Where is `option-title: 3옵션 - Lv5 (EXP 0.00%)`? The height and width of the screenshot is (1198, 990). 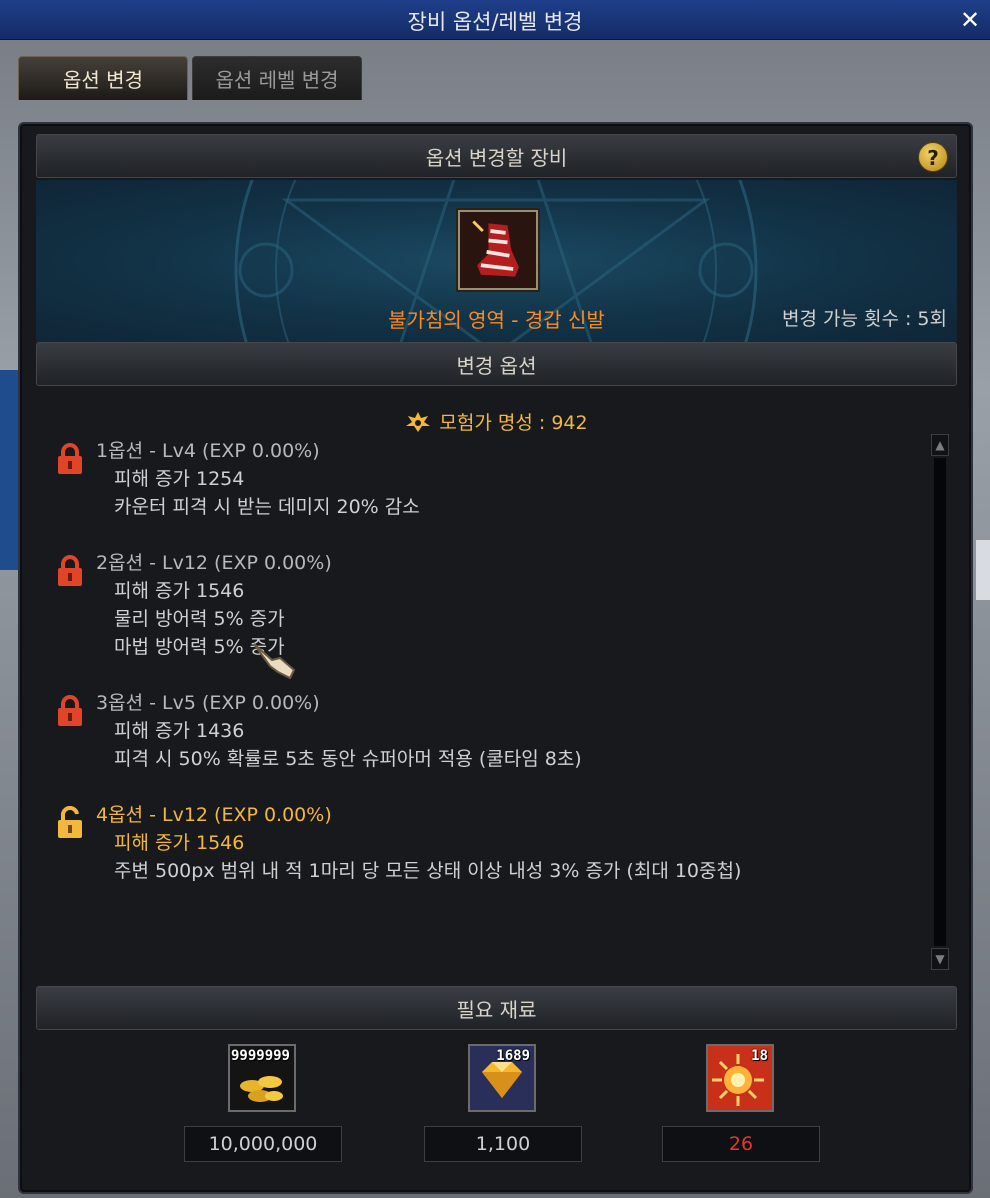 option-title: 3옵션 - Lv5 (EXP 0.00%) is located at coordinates (208, 703).